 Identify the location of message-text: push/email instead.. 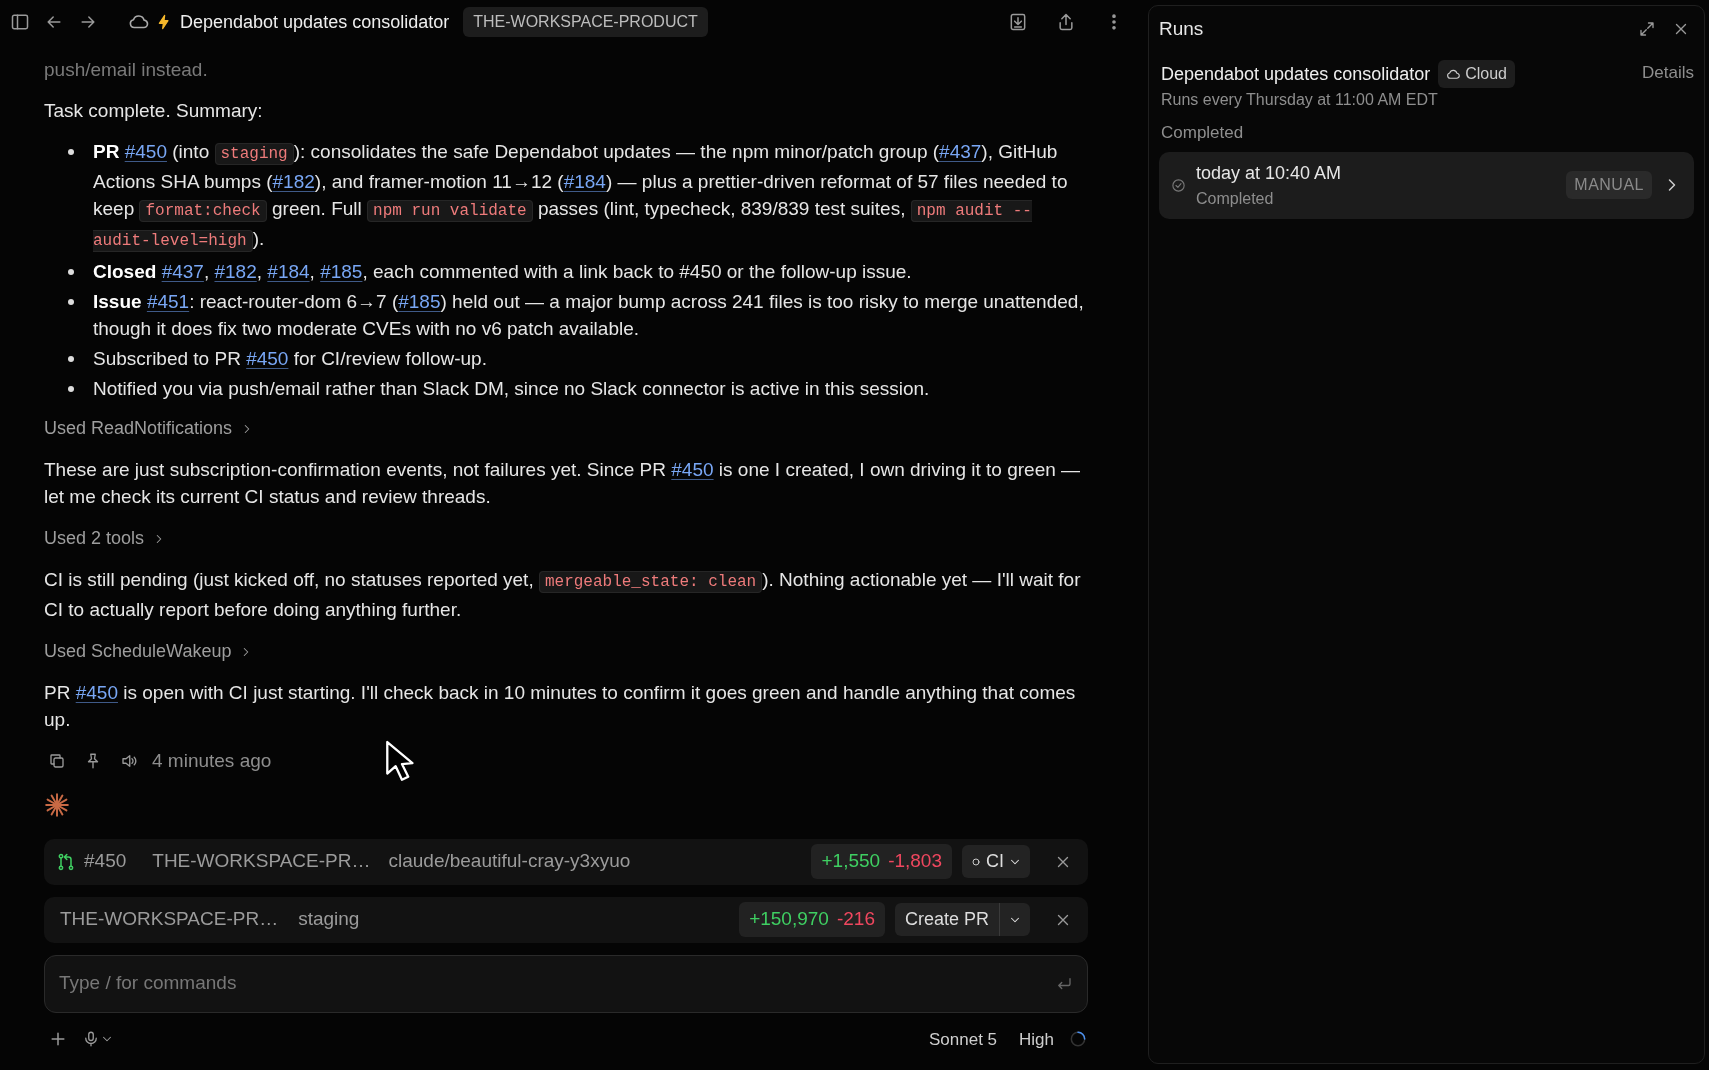
(126, 70).